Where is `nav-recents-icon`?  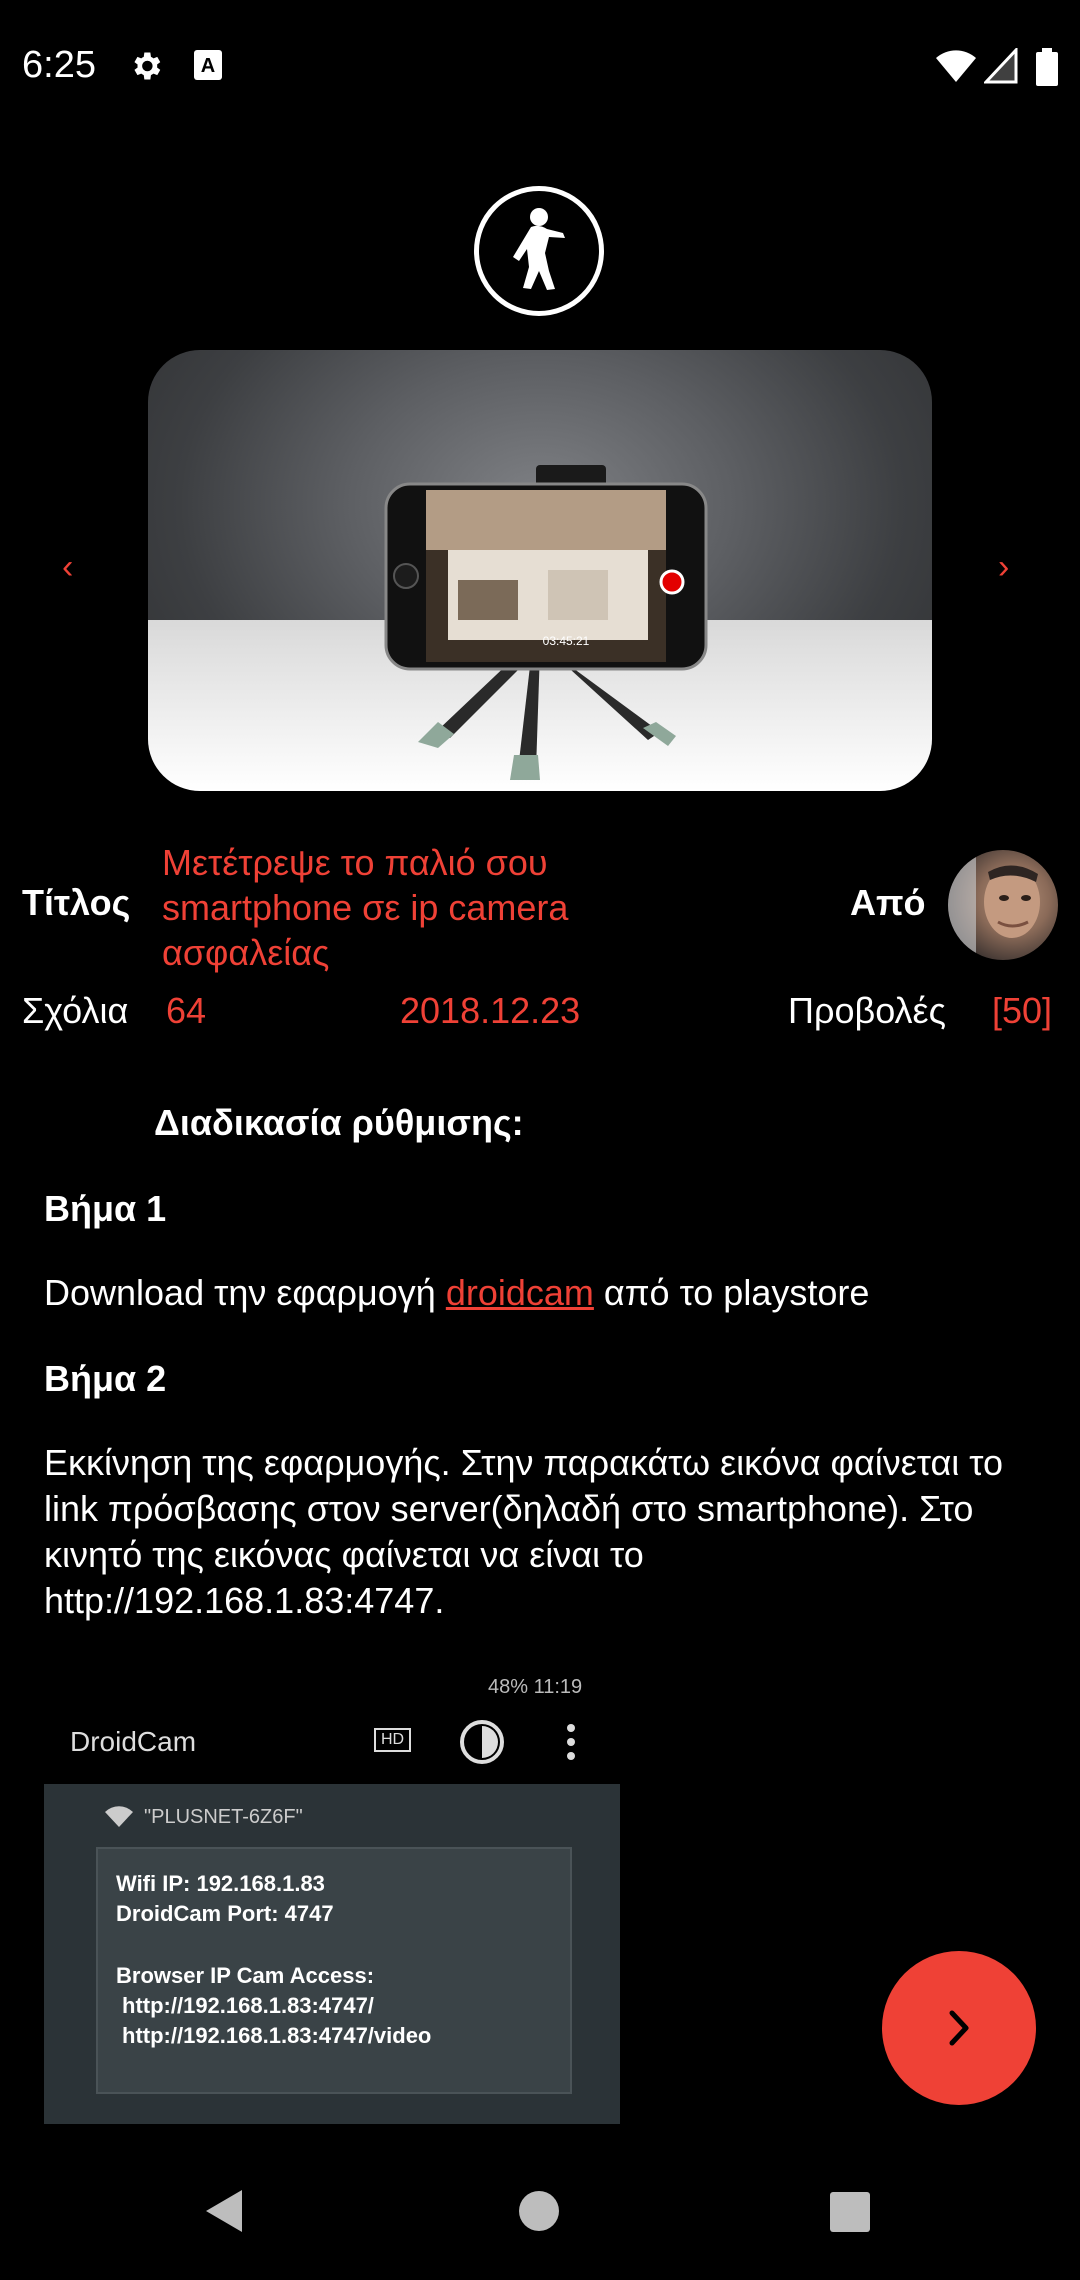 nav-recents-icon is located at coordinates (850, 2212).